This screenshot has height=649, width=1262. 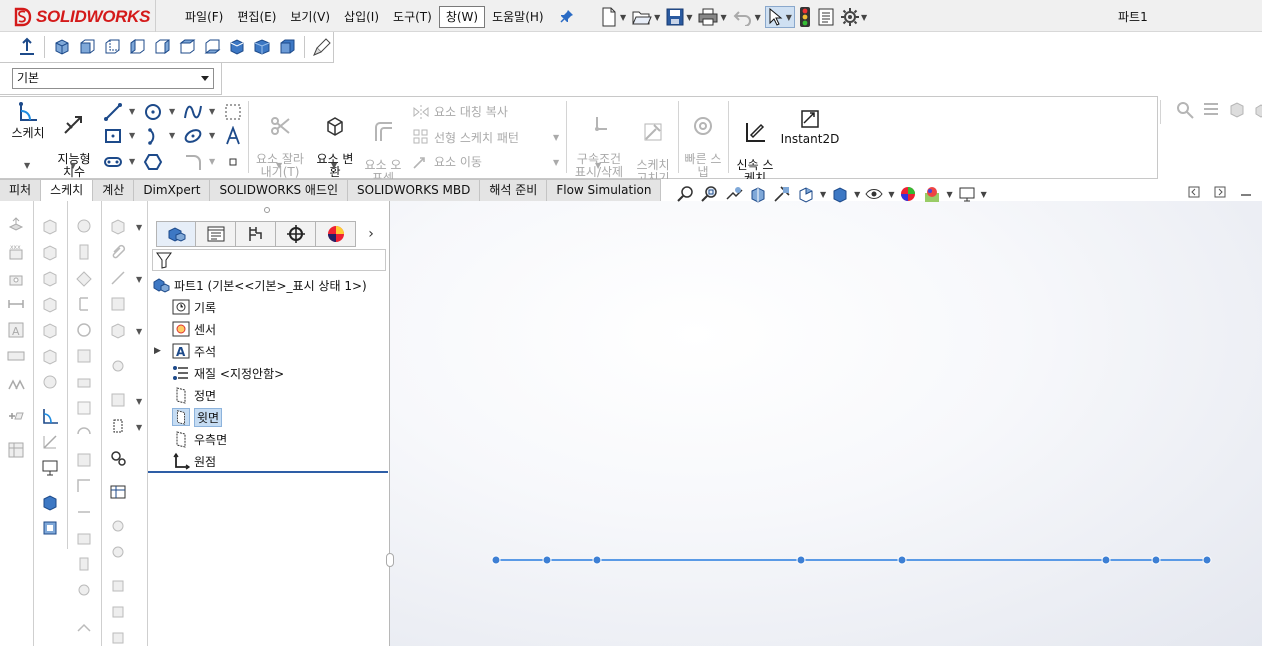 What do you see at coordinates (172, 190) in the screenshot?
I see `tab-dimxpert: DimXpert` at bounding box center [172, 190].